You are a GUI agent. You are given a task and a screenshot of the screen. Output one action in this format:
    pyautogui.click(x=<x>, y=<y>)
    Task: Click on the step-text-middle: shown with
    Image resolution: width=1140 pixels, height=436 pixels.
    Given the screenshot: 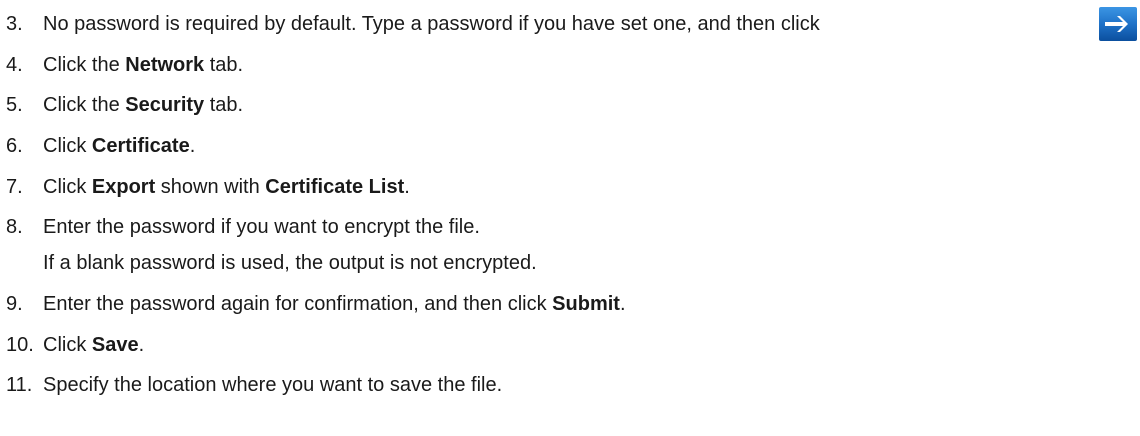 What is the action you would take?
    pyautogui.click(x=210, y=187)
    